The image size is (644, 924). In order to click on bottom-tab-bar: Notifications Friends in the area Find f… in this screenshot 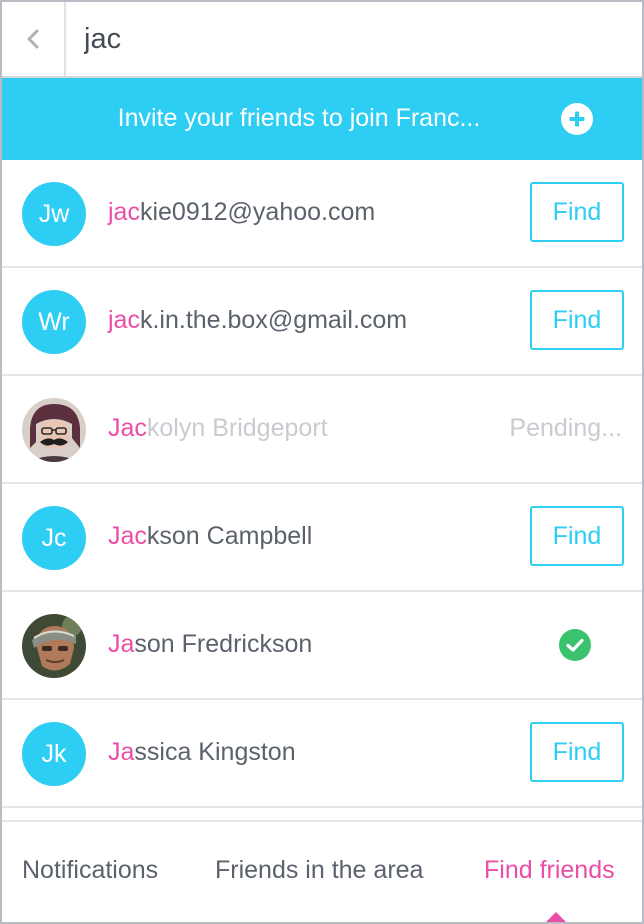, I will do `click(322, 871)`.